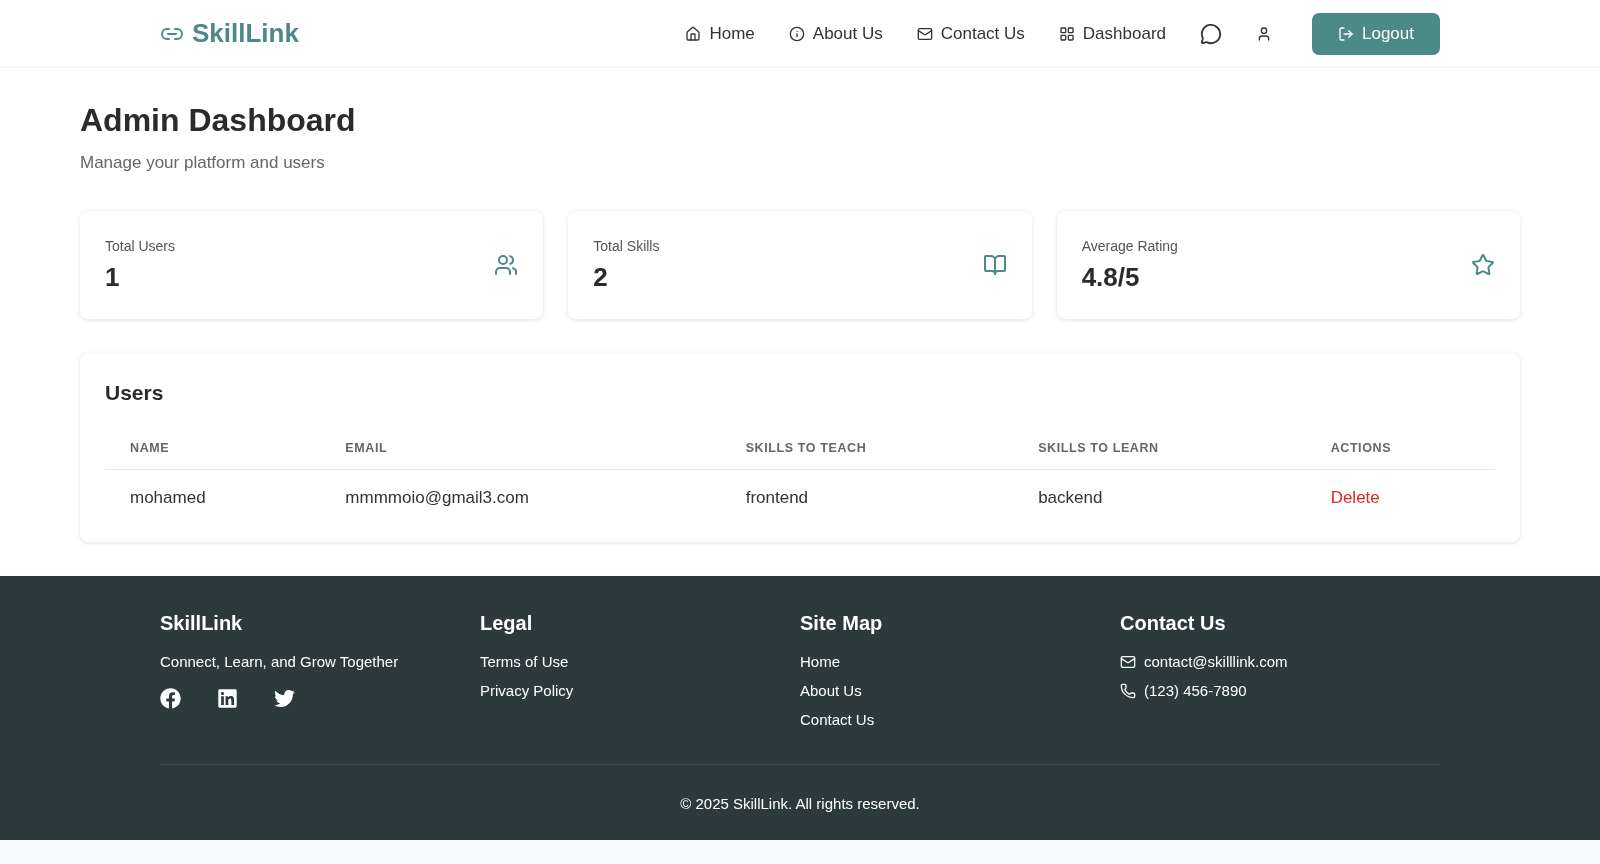 The image size is (1600, 864). What do you see at coordinates (213, 448) in the screenshot?
I see `column-header: NAME` at bounding box center [213, 448].